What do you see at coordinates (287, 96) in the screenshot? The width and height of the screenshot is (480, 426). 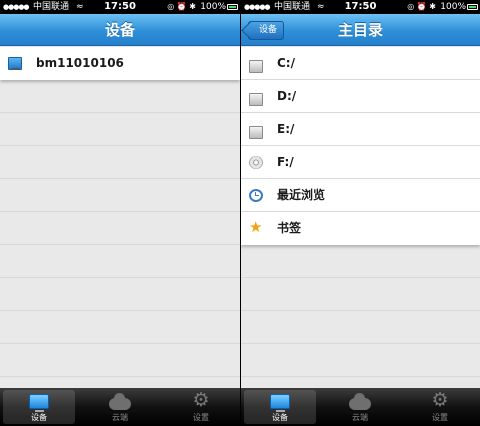 I see `item-label: D:/` at bounding box center [287, 96].